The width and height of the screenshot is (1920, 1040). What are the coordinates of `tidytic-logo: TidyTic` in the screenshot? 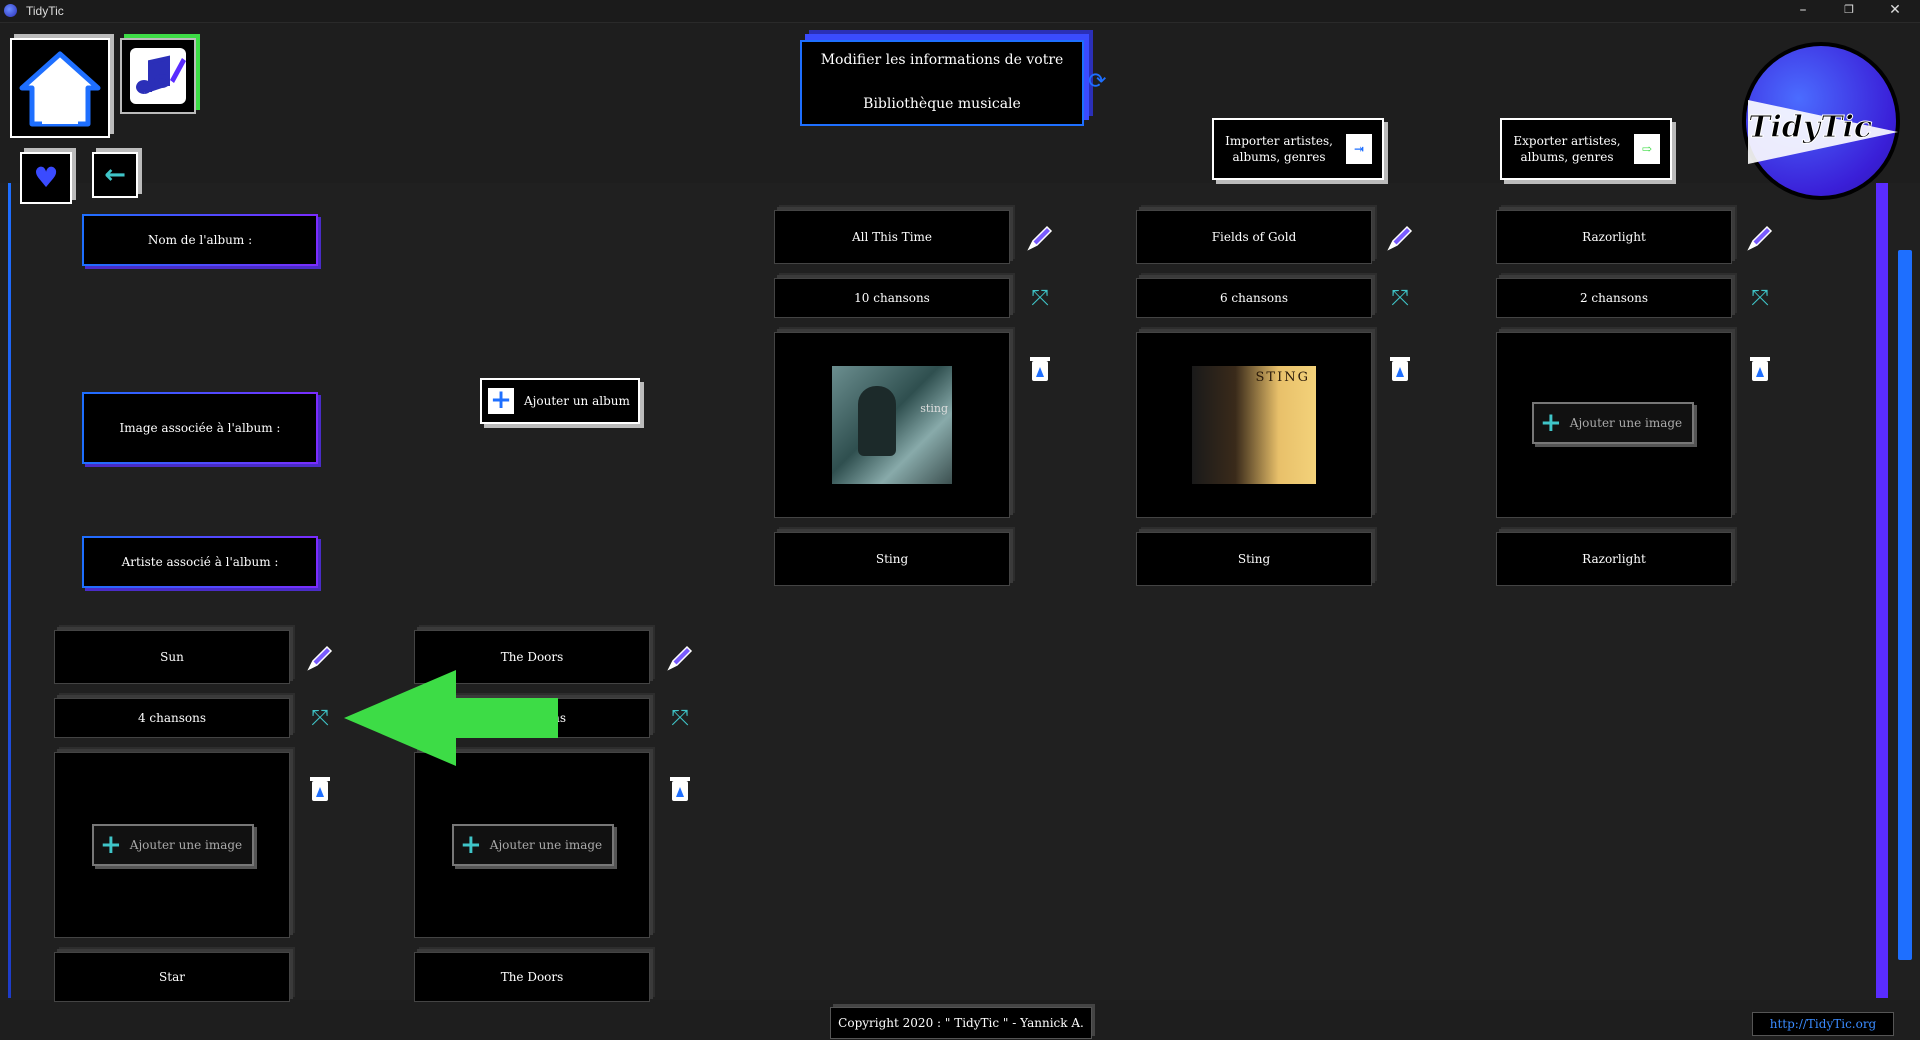 It's located at (1821, 121).